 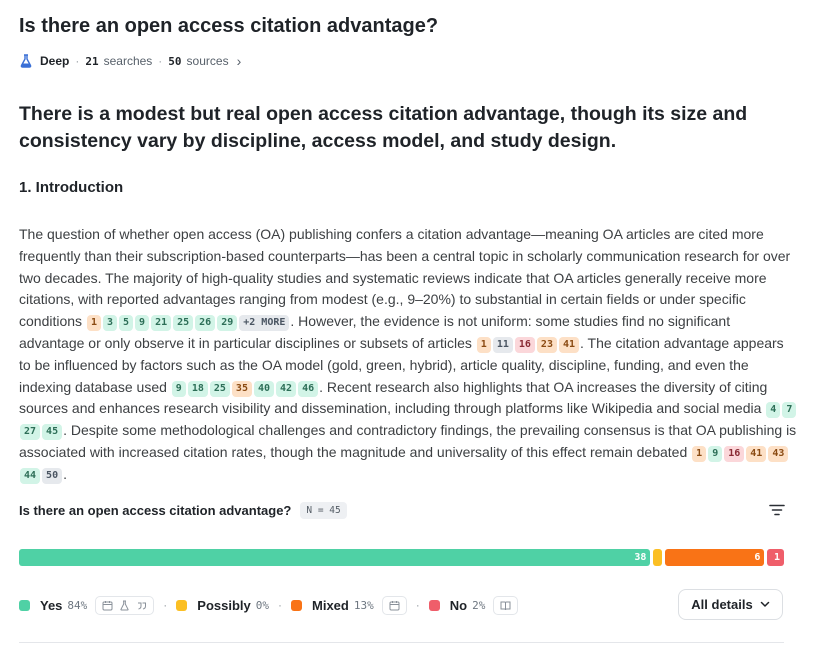 I want to click on meter-segment-possibly, so click(x=657, y=557).